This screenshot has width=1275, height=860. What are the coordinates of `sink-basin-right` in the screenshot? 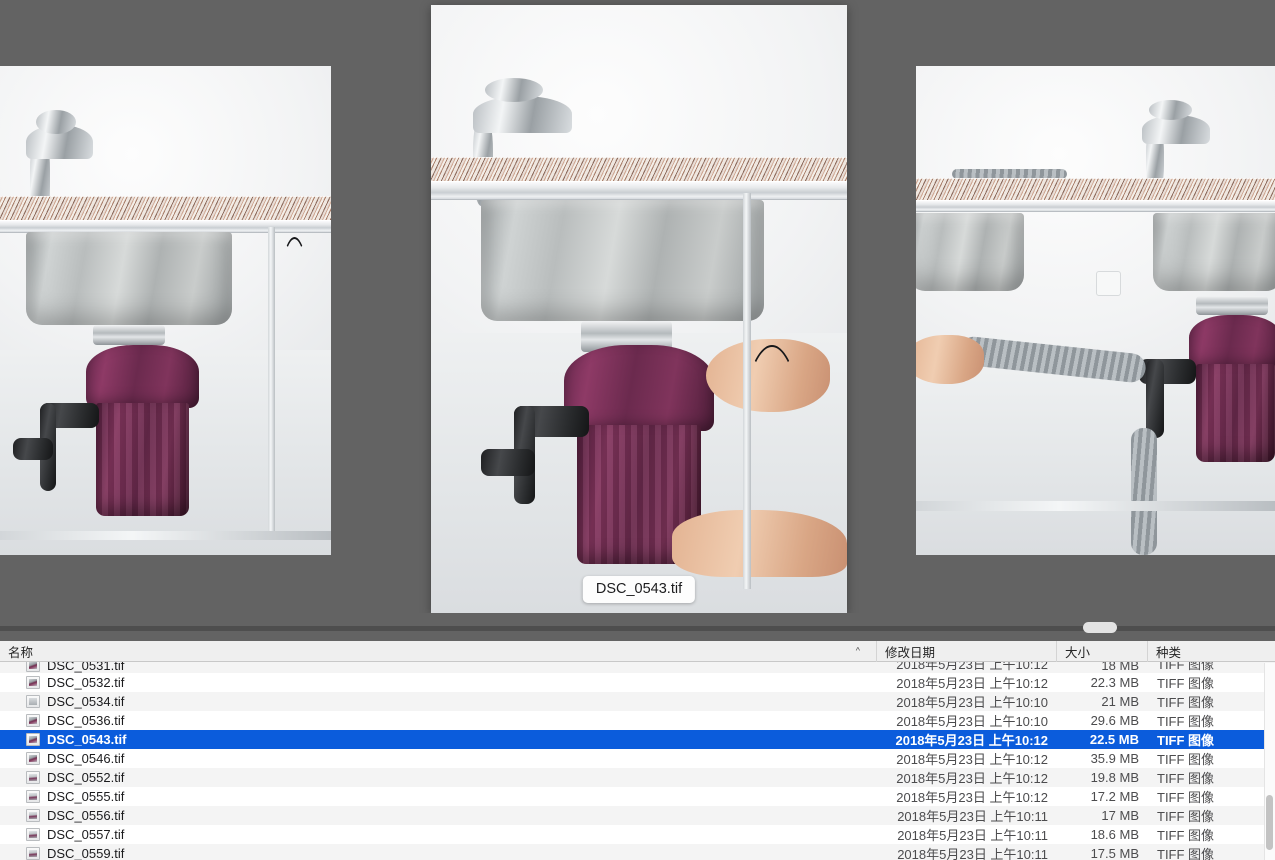 It's located at (1213, 251).